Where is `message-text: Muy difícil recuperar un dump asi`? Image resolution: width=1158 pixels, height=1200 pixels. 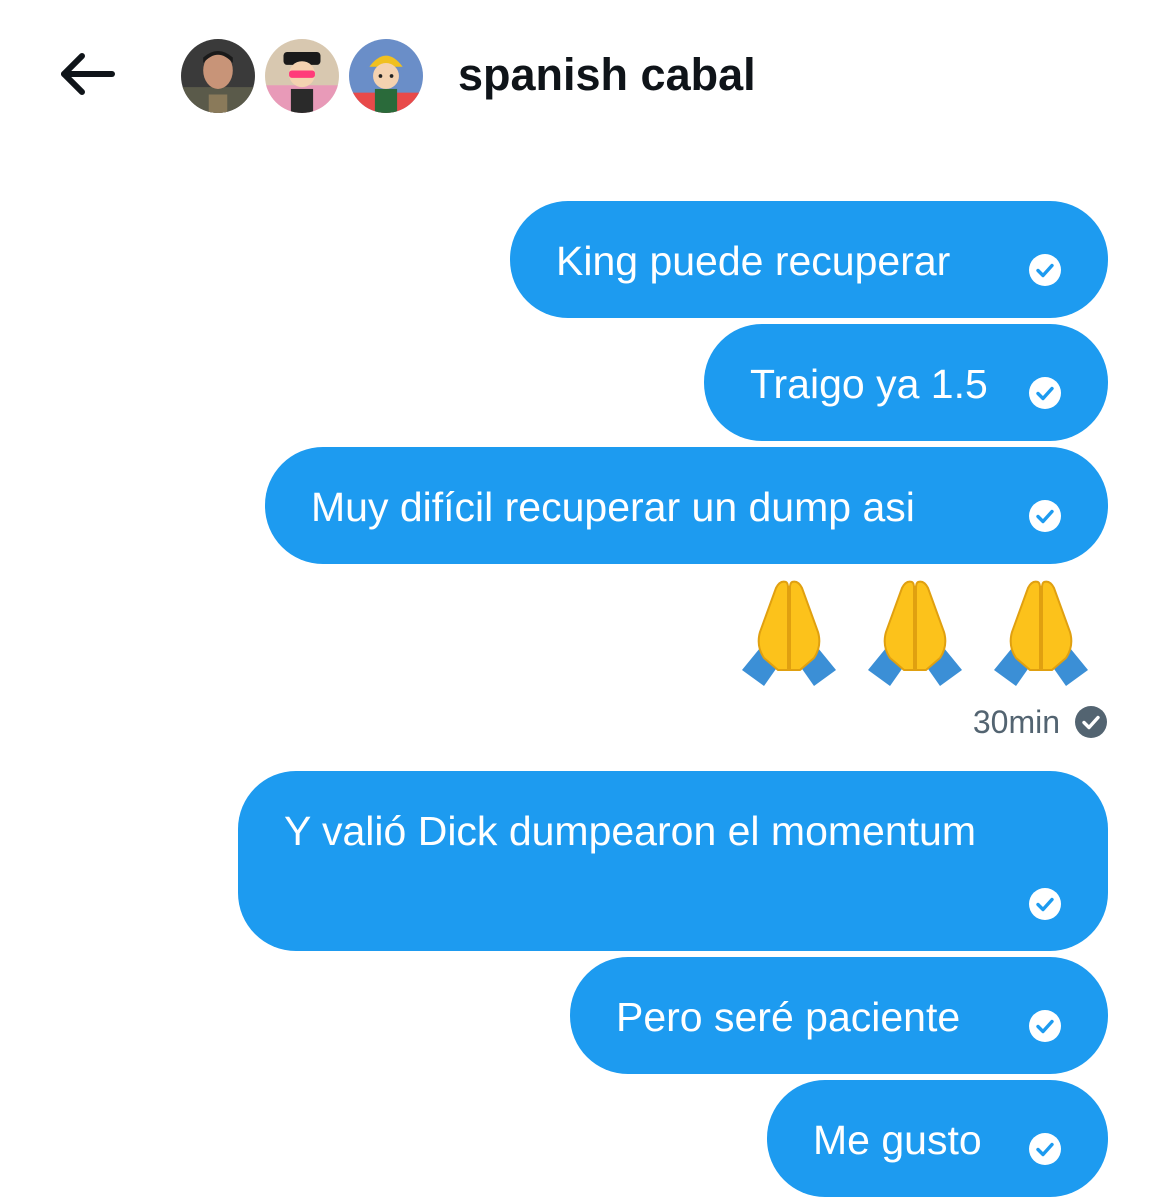
message-text: Muy difícil recuperar un dump asi is located at coordinates (613, 507).